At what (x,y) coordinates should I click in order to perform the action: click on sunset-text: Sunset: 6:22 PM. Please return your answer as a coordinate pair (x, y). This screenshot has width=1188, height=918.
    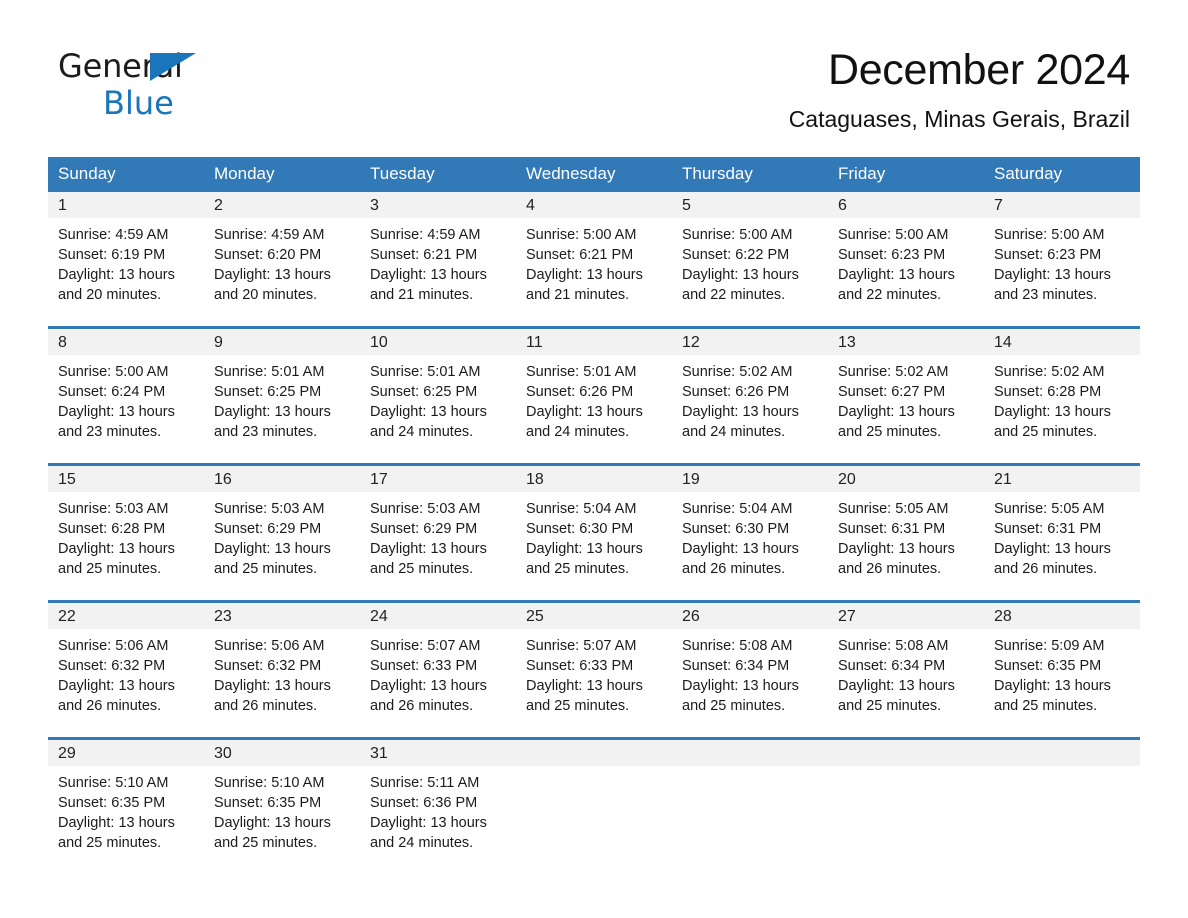
    Looking at the image, I should click on (736, 255).